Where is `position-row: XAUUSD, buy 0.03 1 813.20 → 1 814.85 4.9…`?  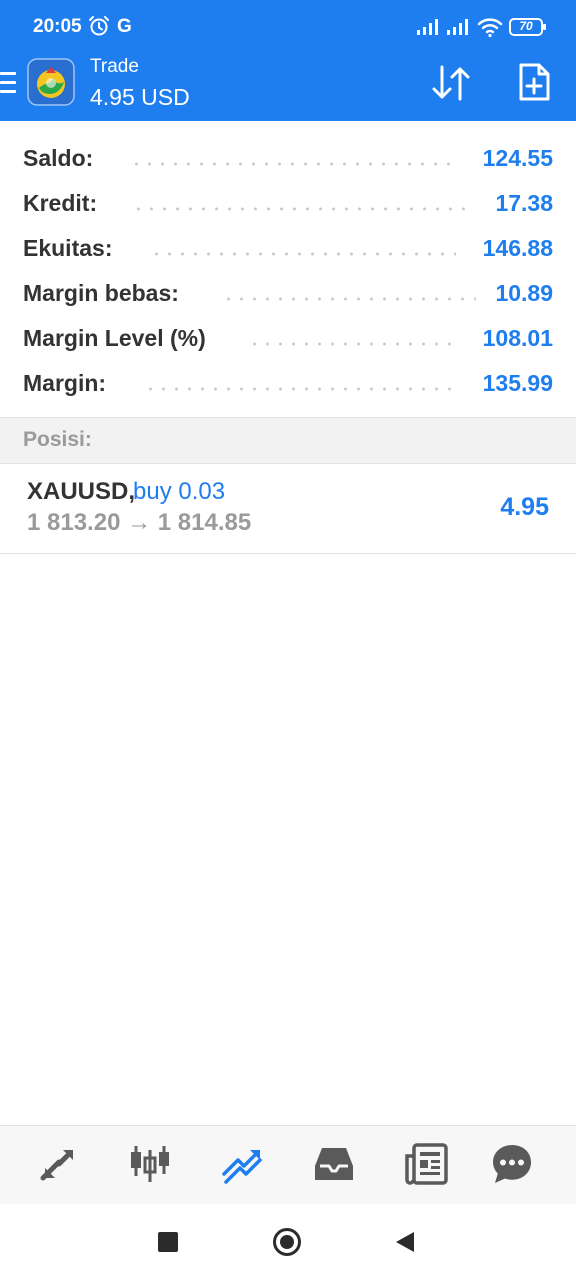 position-row: XAUUSD, buy 0.03 1 813.20 → 1 814.85 4.9… is located at coordinates (288, 508).